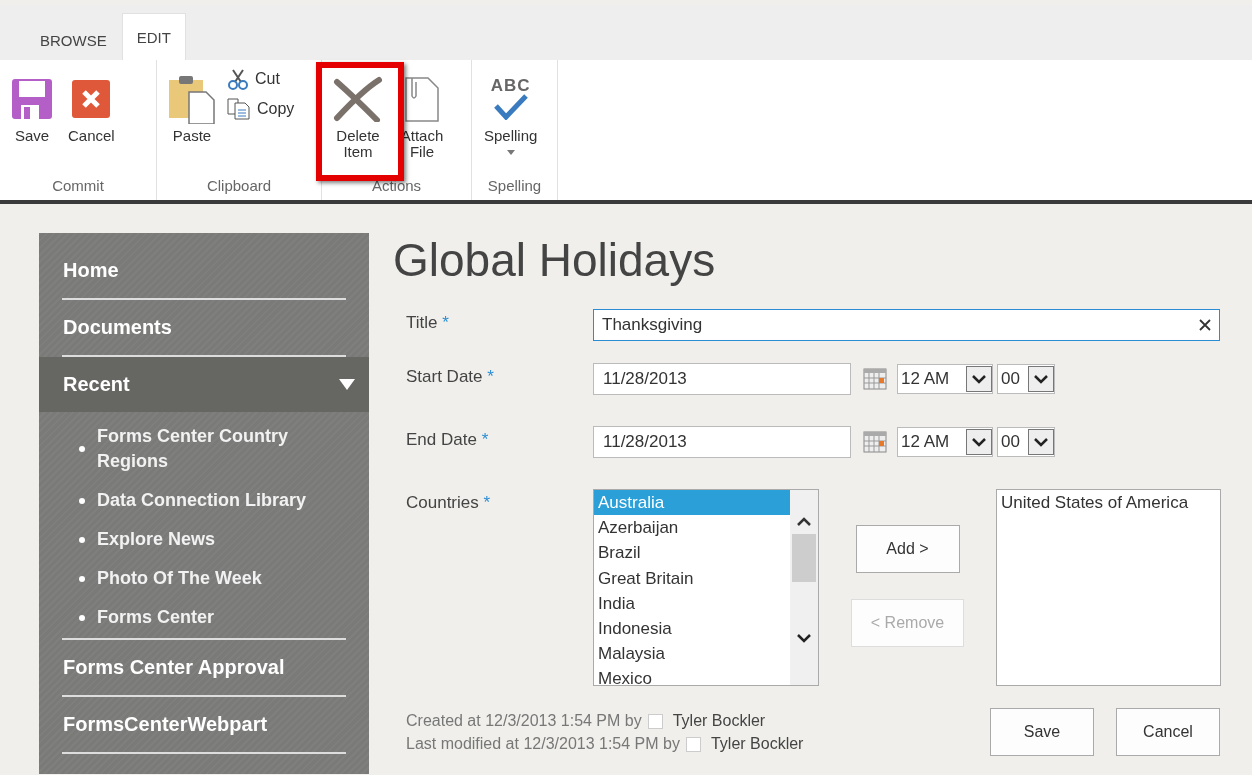  What do you see at coordinates (212, 539) in the screenshot?
I see `nav-sublink: Explore News` at bounding box center [212, 539].